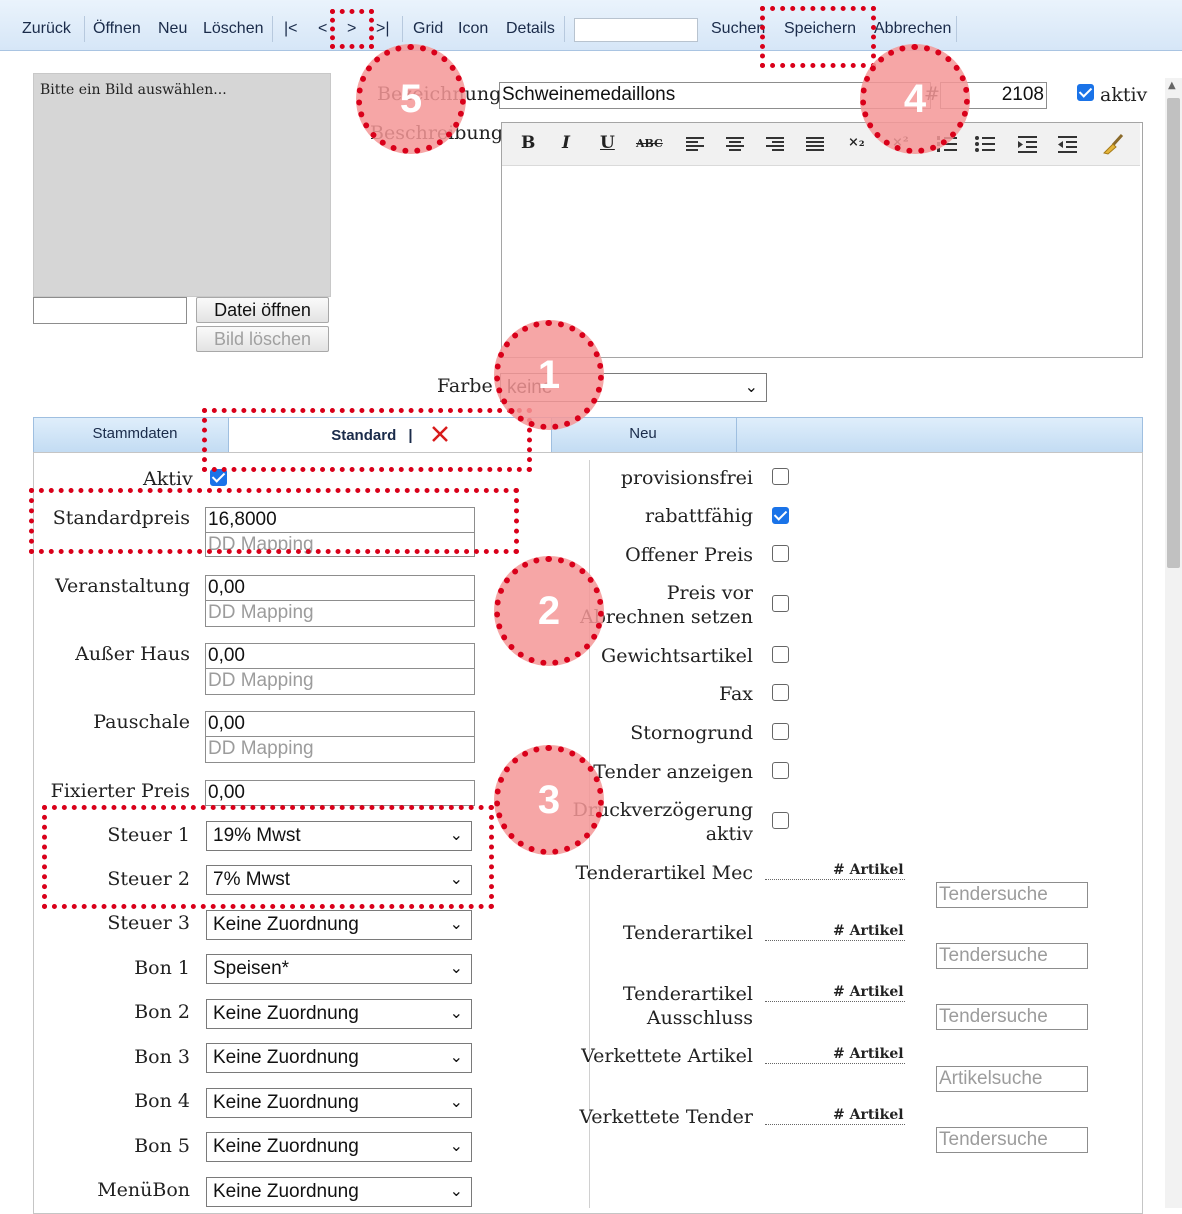 The image size is (1182, 1214). What do you see at coordinates (677, 656) in the screenshot?
I see `option-label: Gewichtsartikel` at bounding box center [677, 656].